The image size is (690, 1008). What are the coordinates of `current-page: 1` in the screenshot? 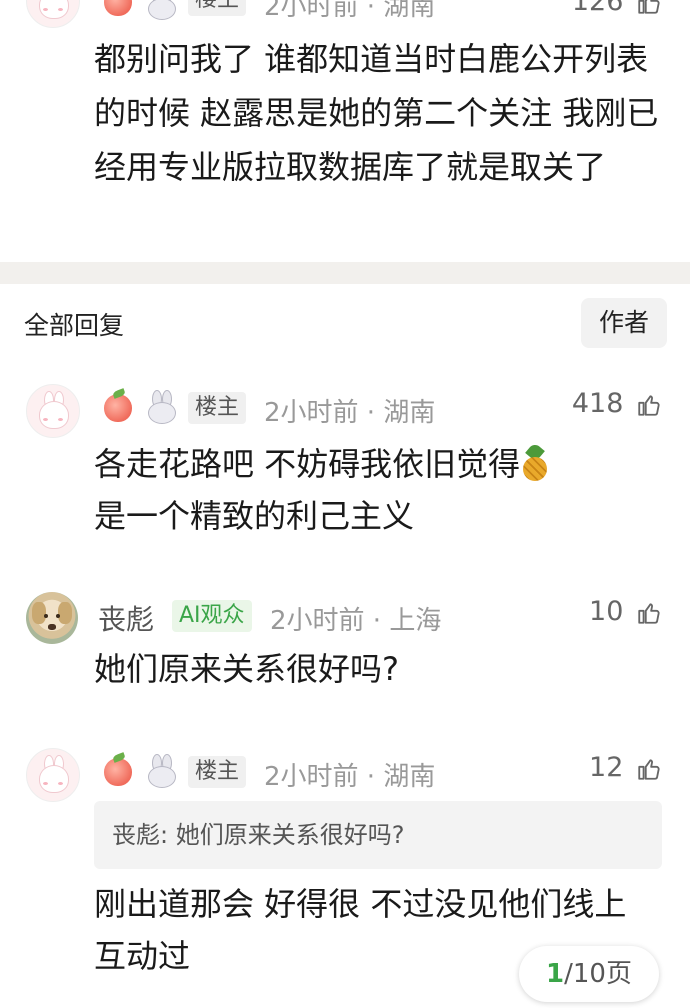 It's located at (555, 974).